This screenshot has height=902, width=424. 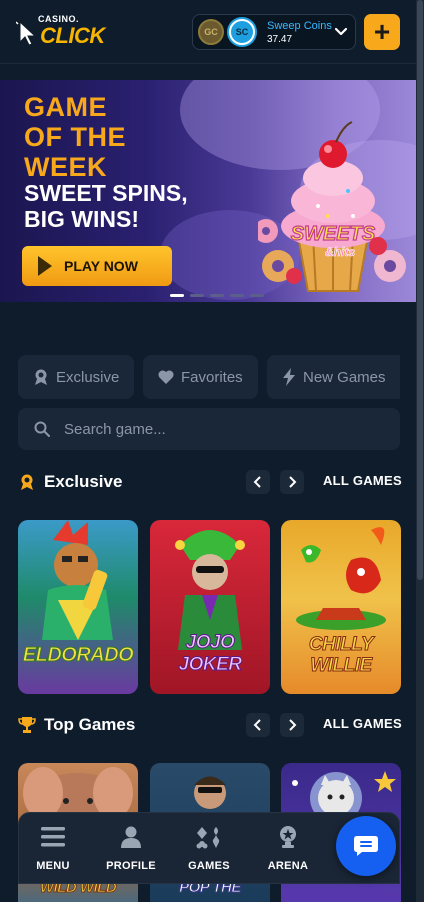 I want to click on add-funds-button: +, so click(x=382, y=32).